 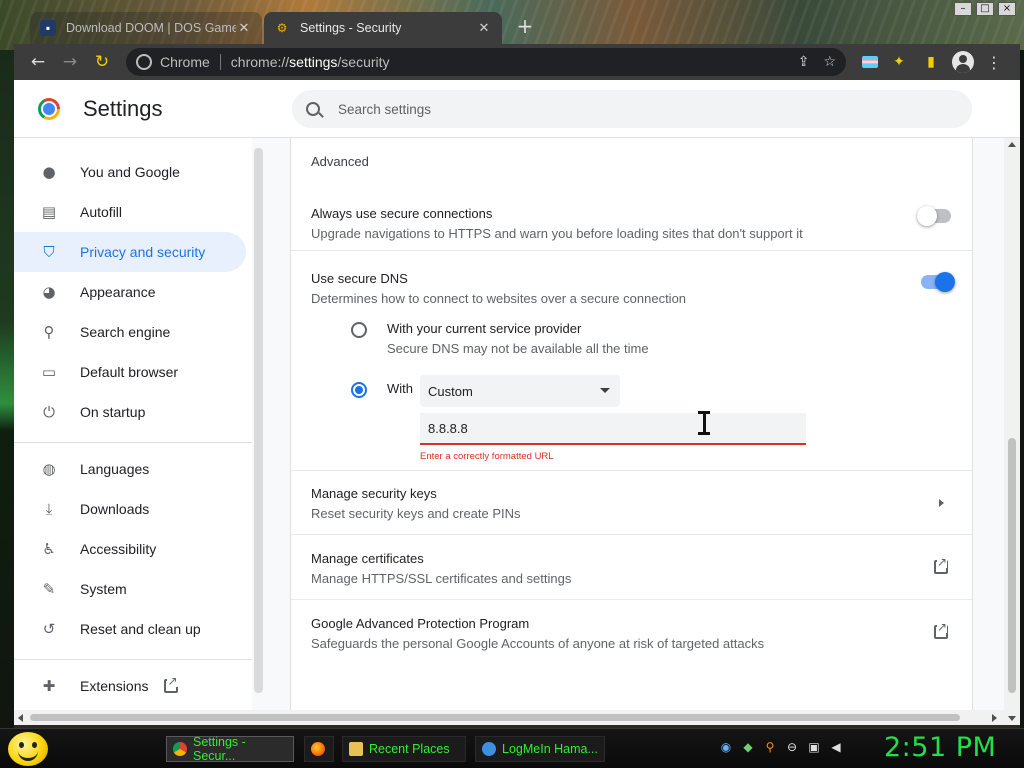 I want to click on tab-doom: ▪ Download DOOM | DOS Games ✕, so click(x=146, y=28).